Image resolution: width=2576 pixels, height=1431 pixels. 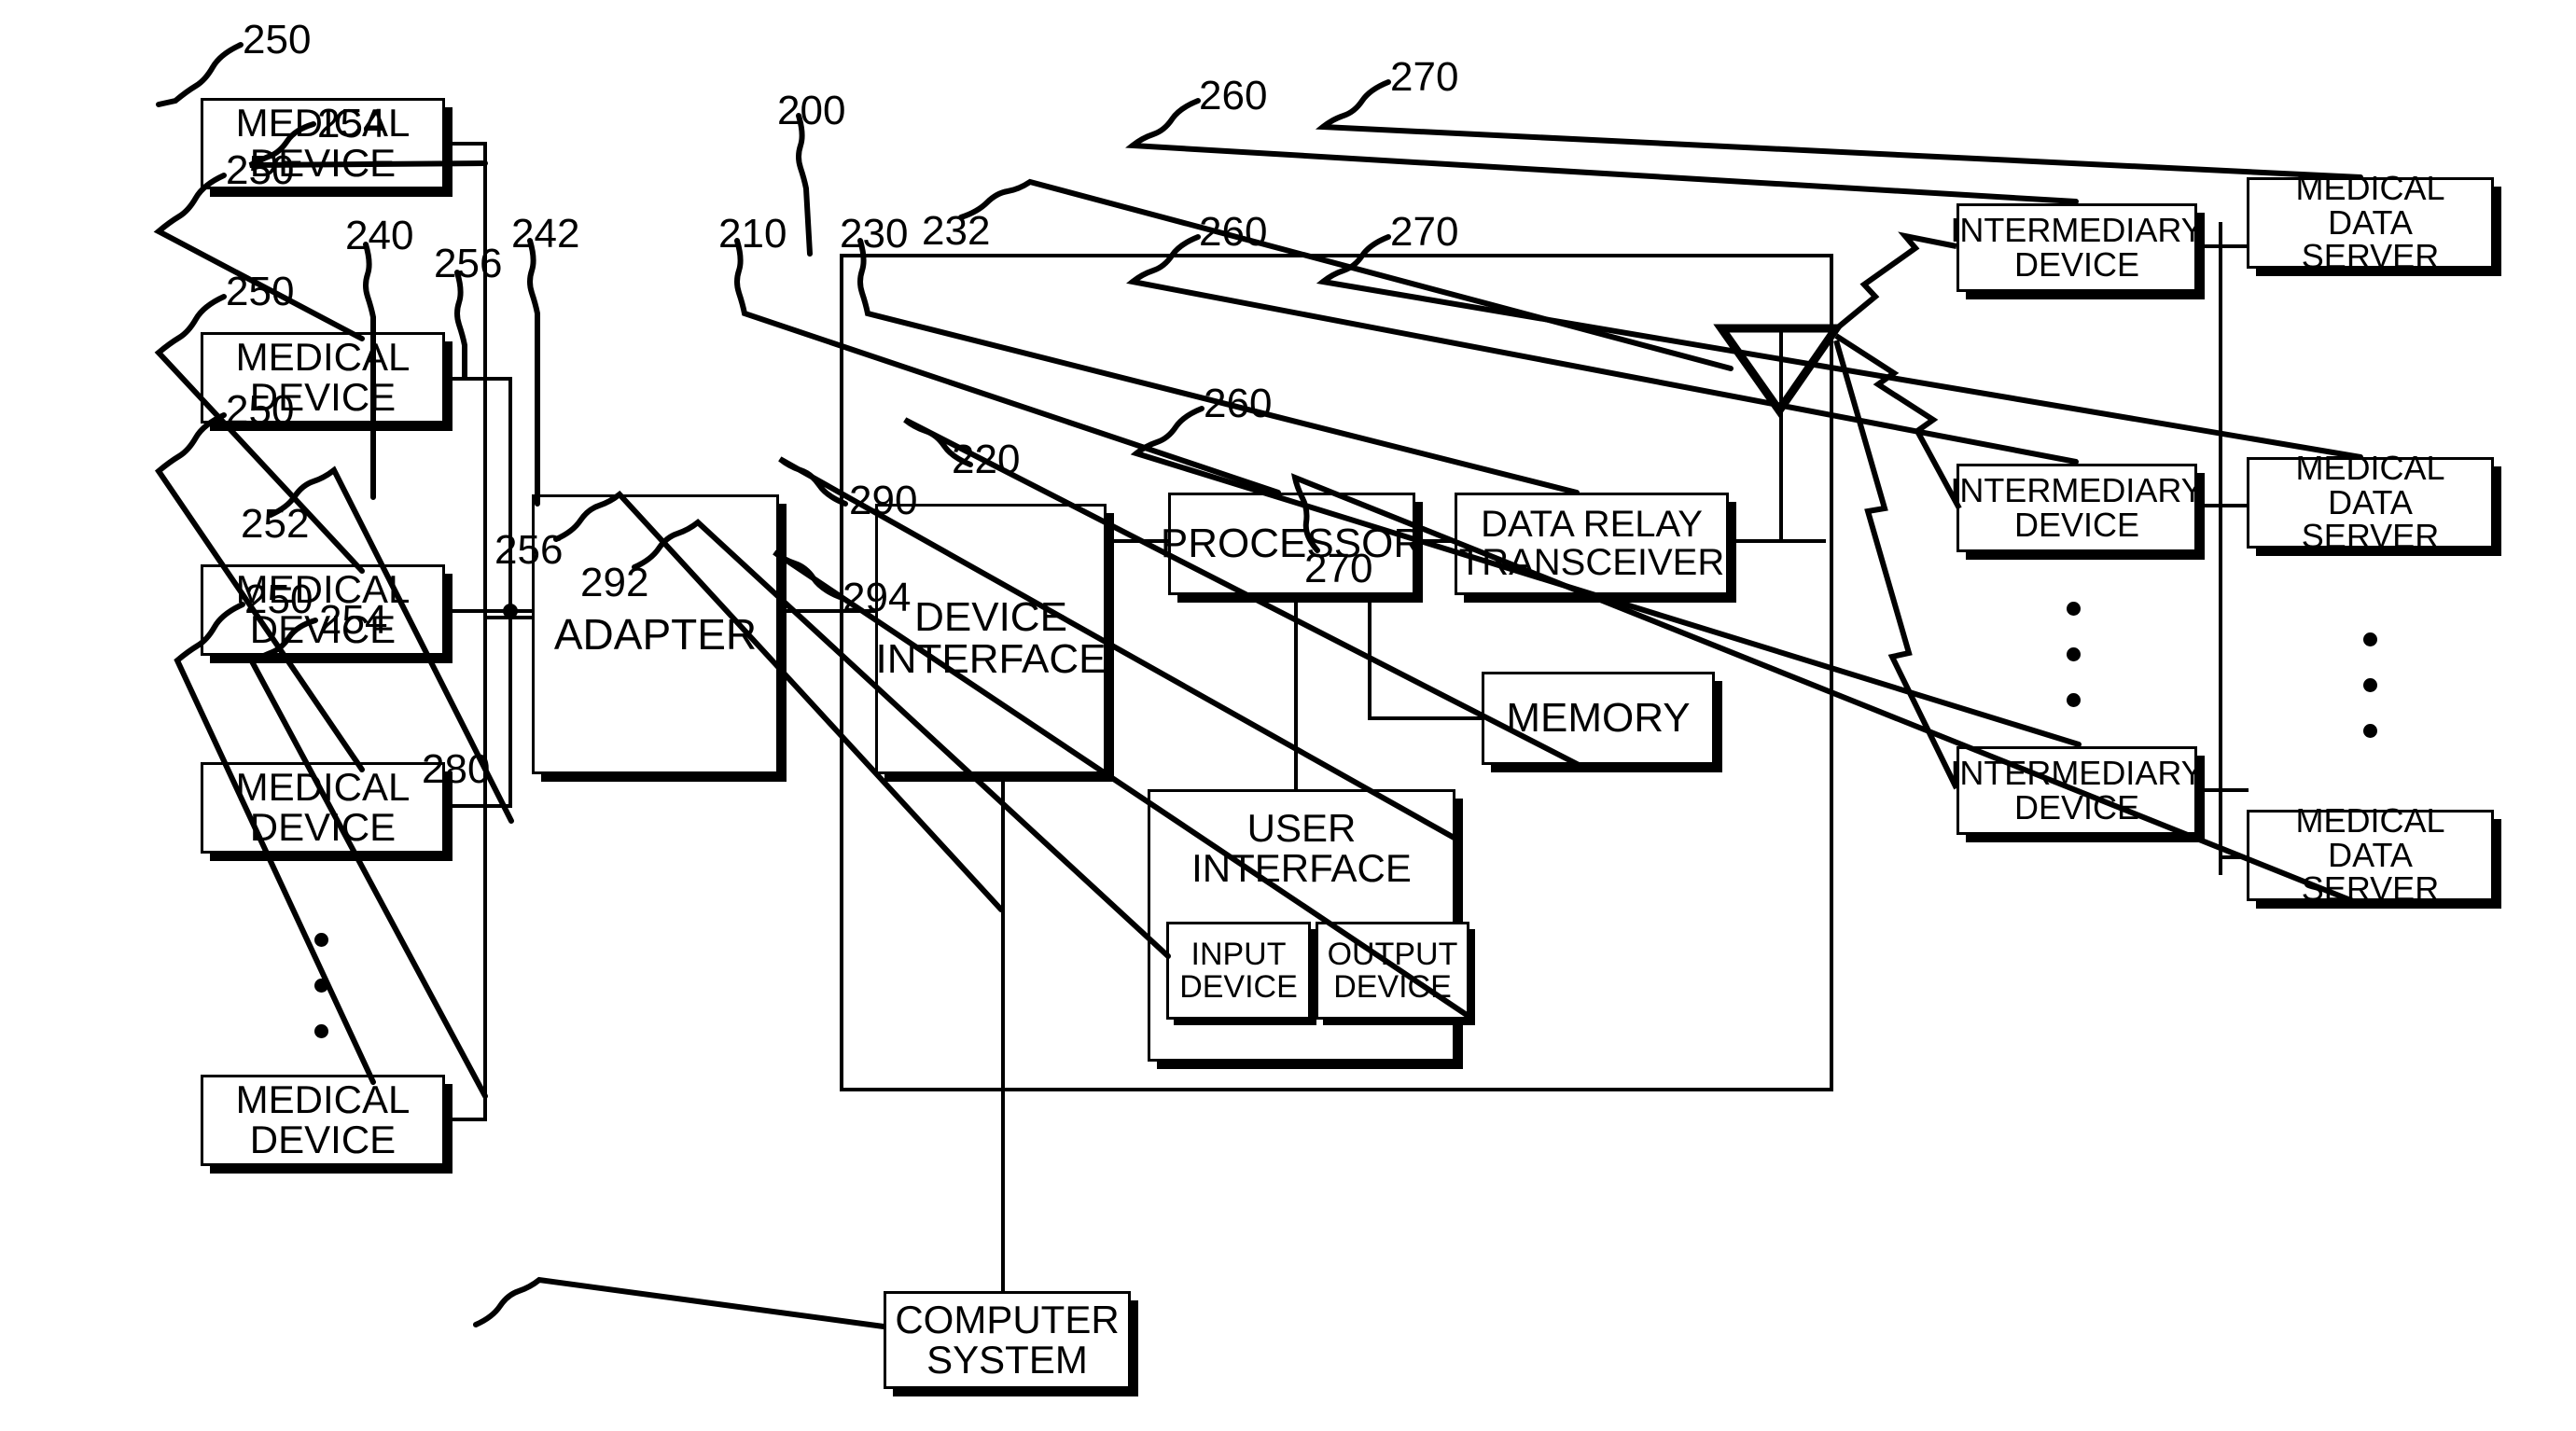 I want to click on processor-block: PROCESSOR, so click(x=1292, y=544).